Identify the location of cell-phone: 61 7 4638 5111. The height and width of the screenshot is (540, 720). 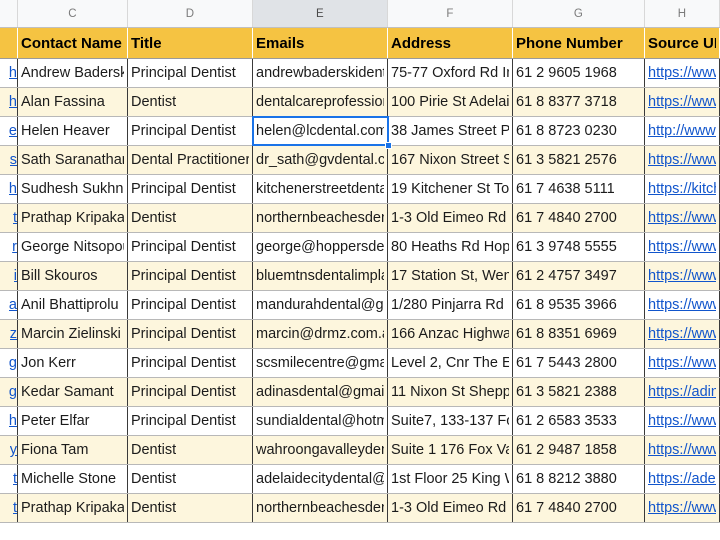
(579, 189).